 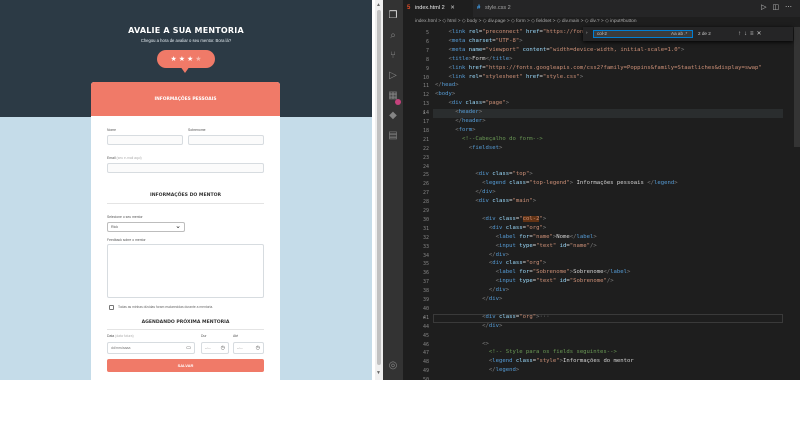 What do you see at coordinates (124, 158) in the screenshot?
I see `email-label: Email (seu e-mail aqui)` at bounding box center [124, 158].